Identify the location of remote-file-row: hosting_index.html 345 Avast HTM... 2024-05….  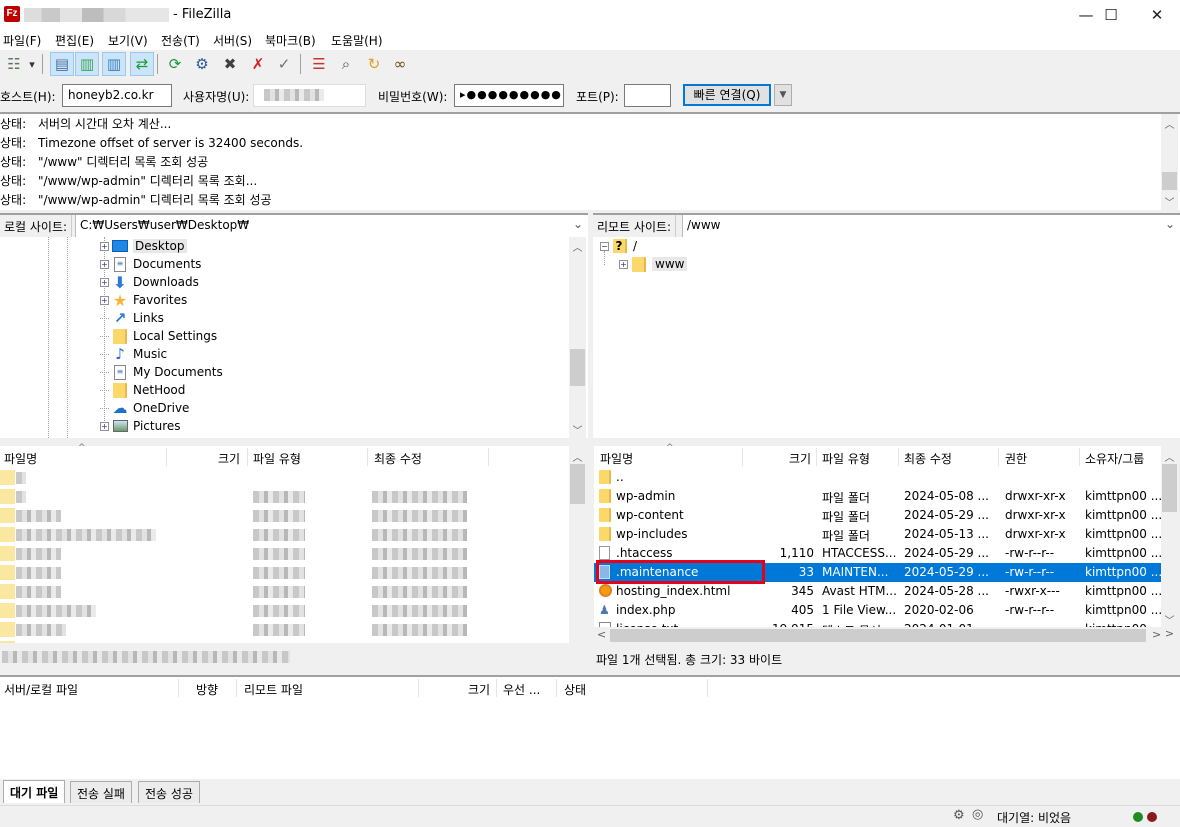
(877, 591).